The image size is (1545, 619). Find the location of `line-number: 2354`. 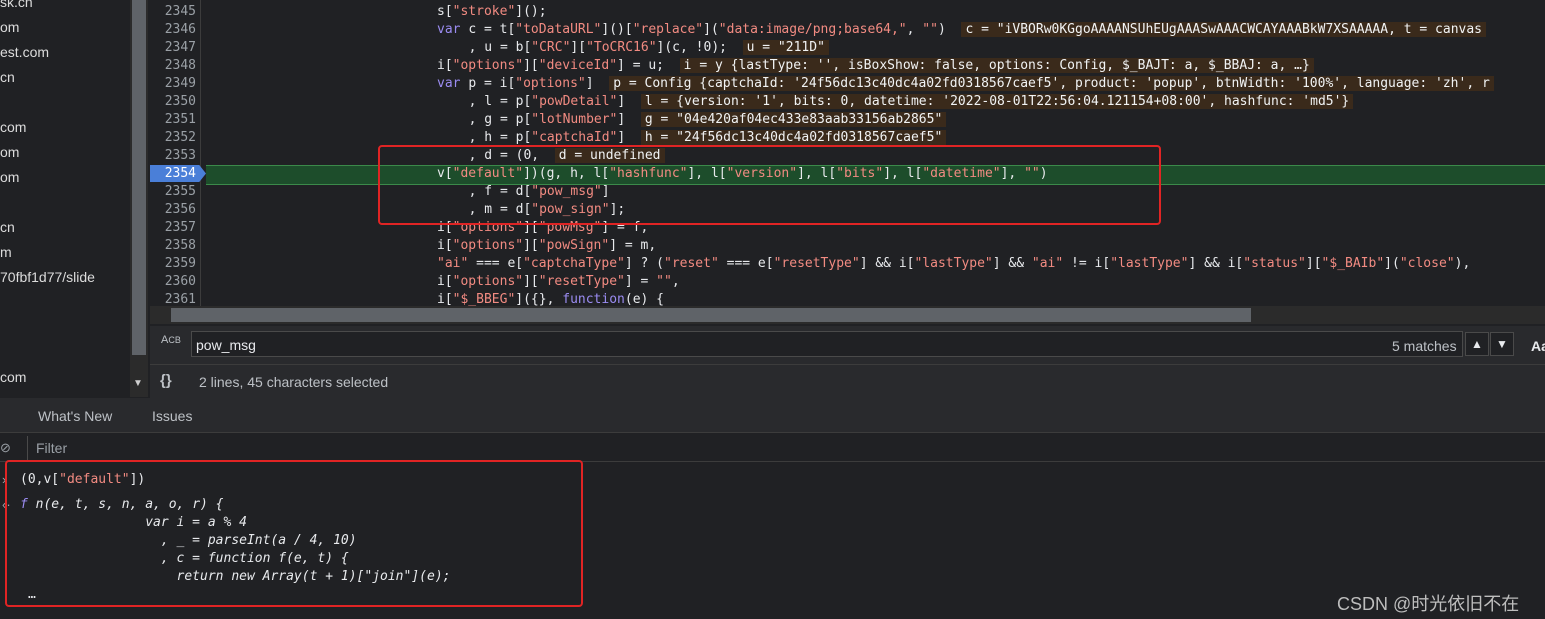

line-number: 2354 is located at coordinates (173, 174).